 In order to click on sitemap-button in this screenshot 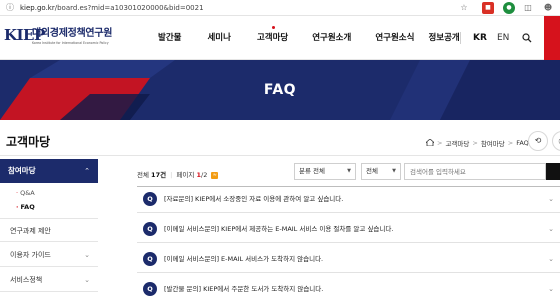, I will do `click(552, 38)`.